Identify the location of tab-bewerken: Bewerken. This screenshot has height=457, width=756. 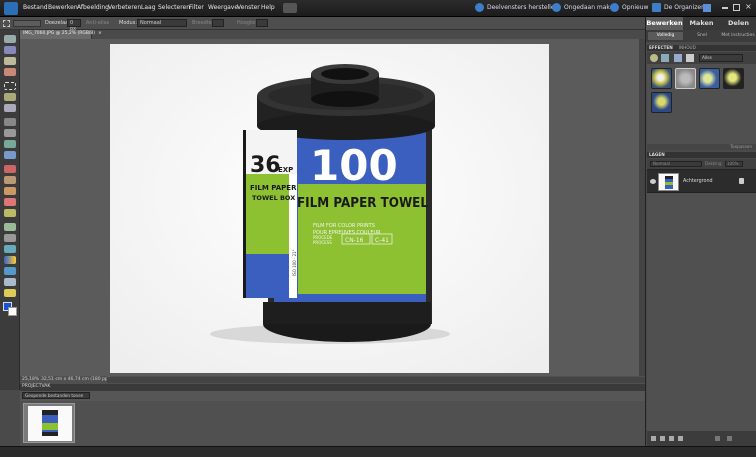
(664, 23).